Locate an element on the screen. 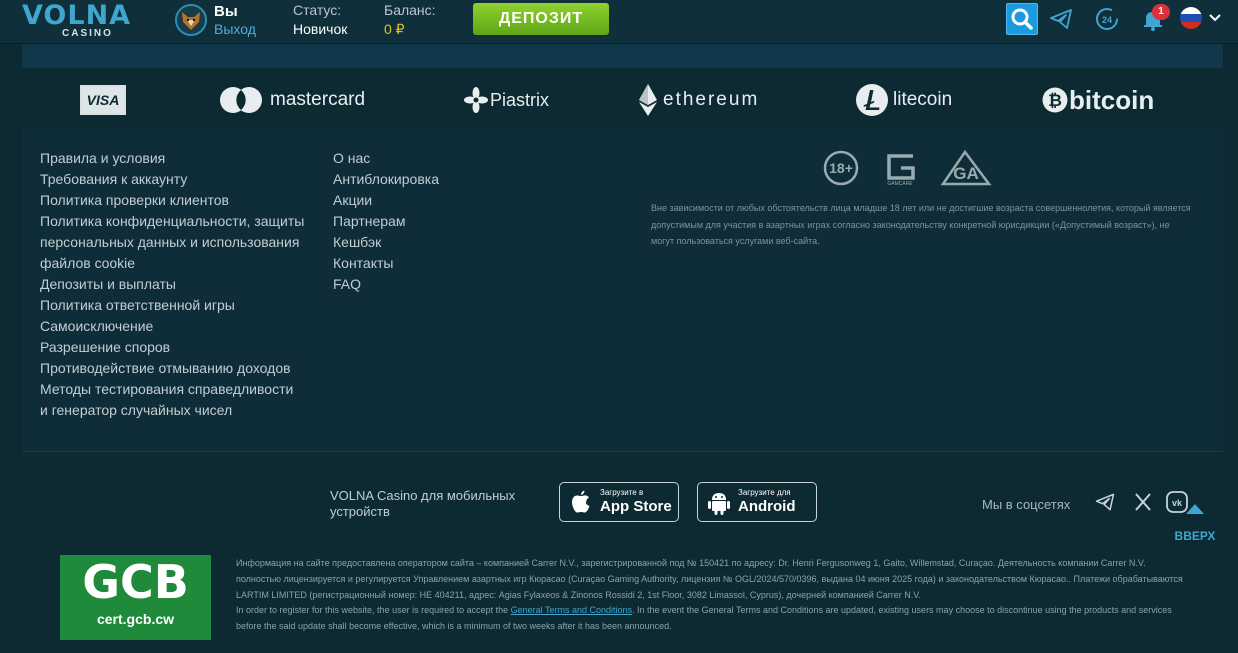  x-icon is located at coordinates (1143, 502).